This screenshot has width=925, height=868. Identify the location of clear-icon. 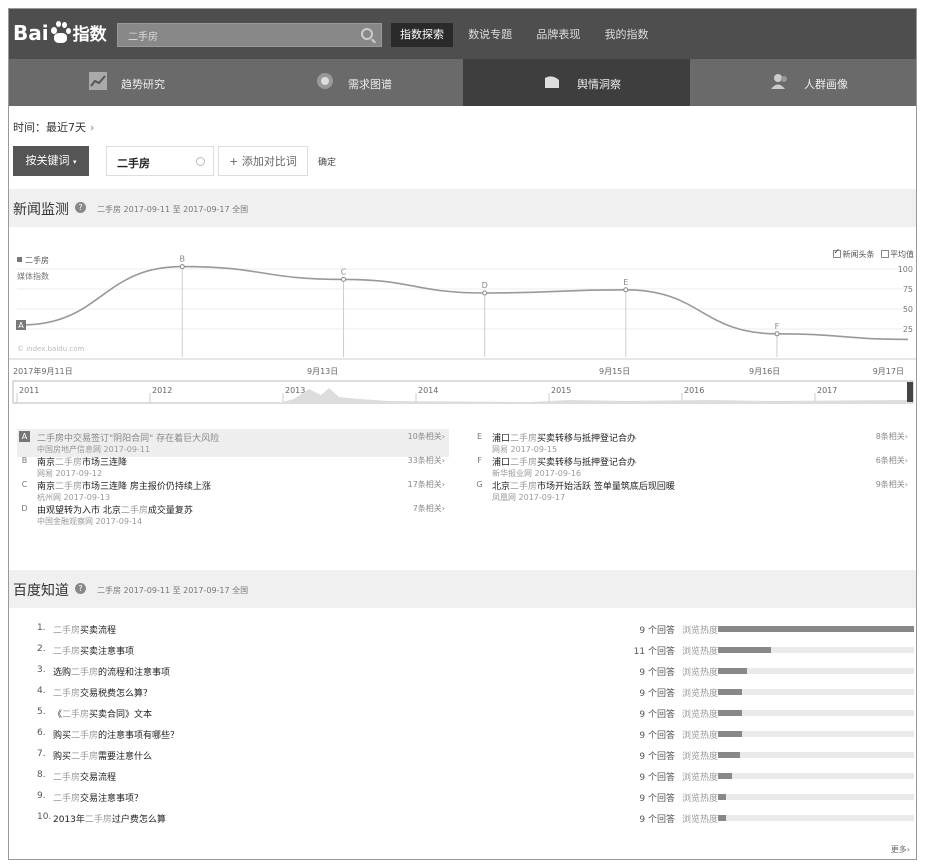
(200, 161).